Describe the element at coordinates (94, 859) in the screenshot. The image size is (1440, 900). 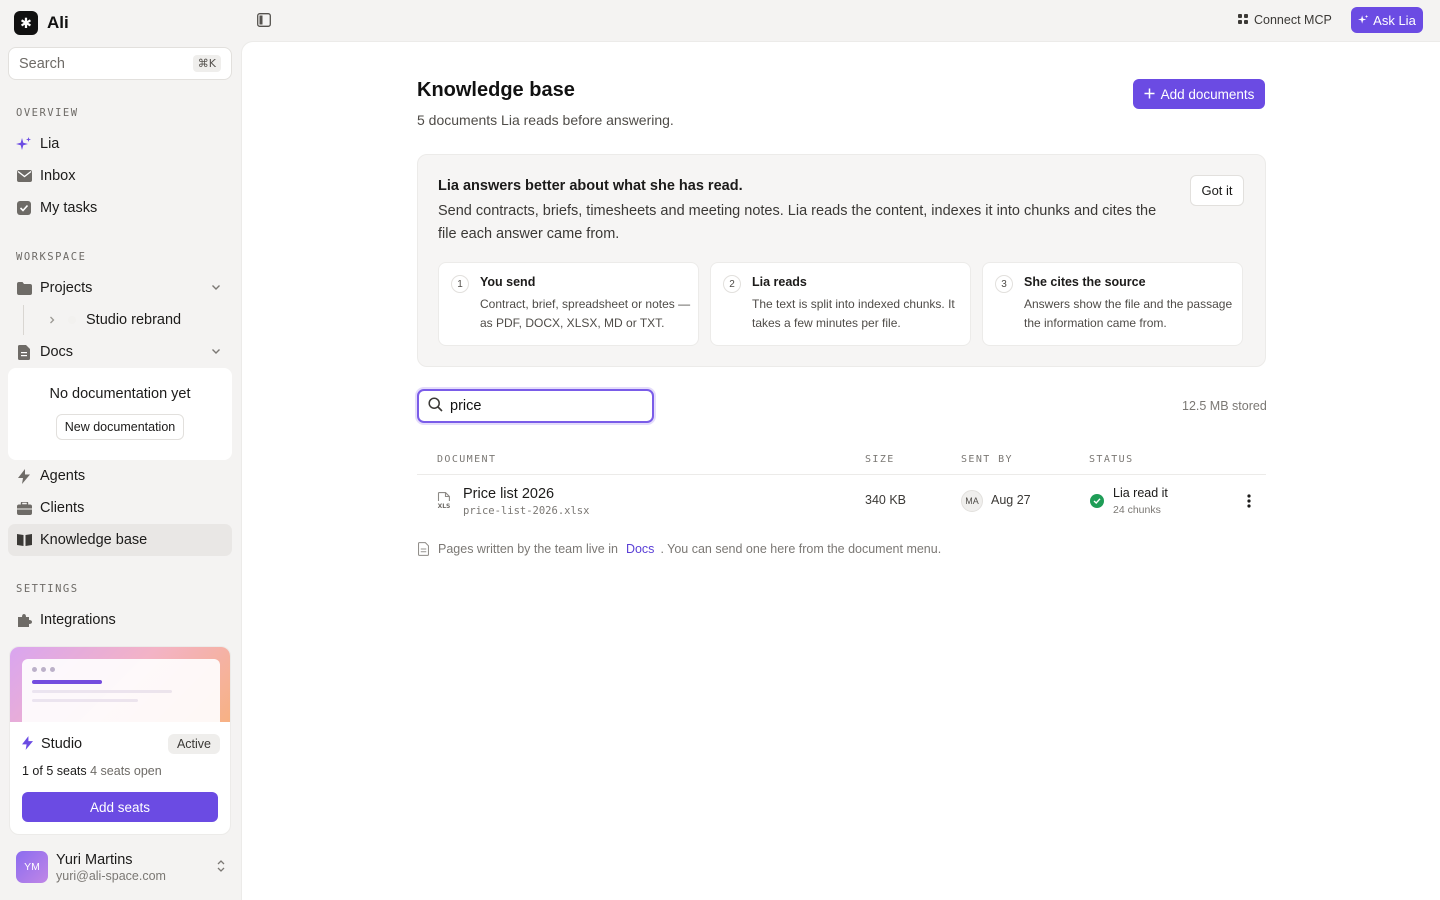
I see `user-name: Yuri Martins` at that location.